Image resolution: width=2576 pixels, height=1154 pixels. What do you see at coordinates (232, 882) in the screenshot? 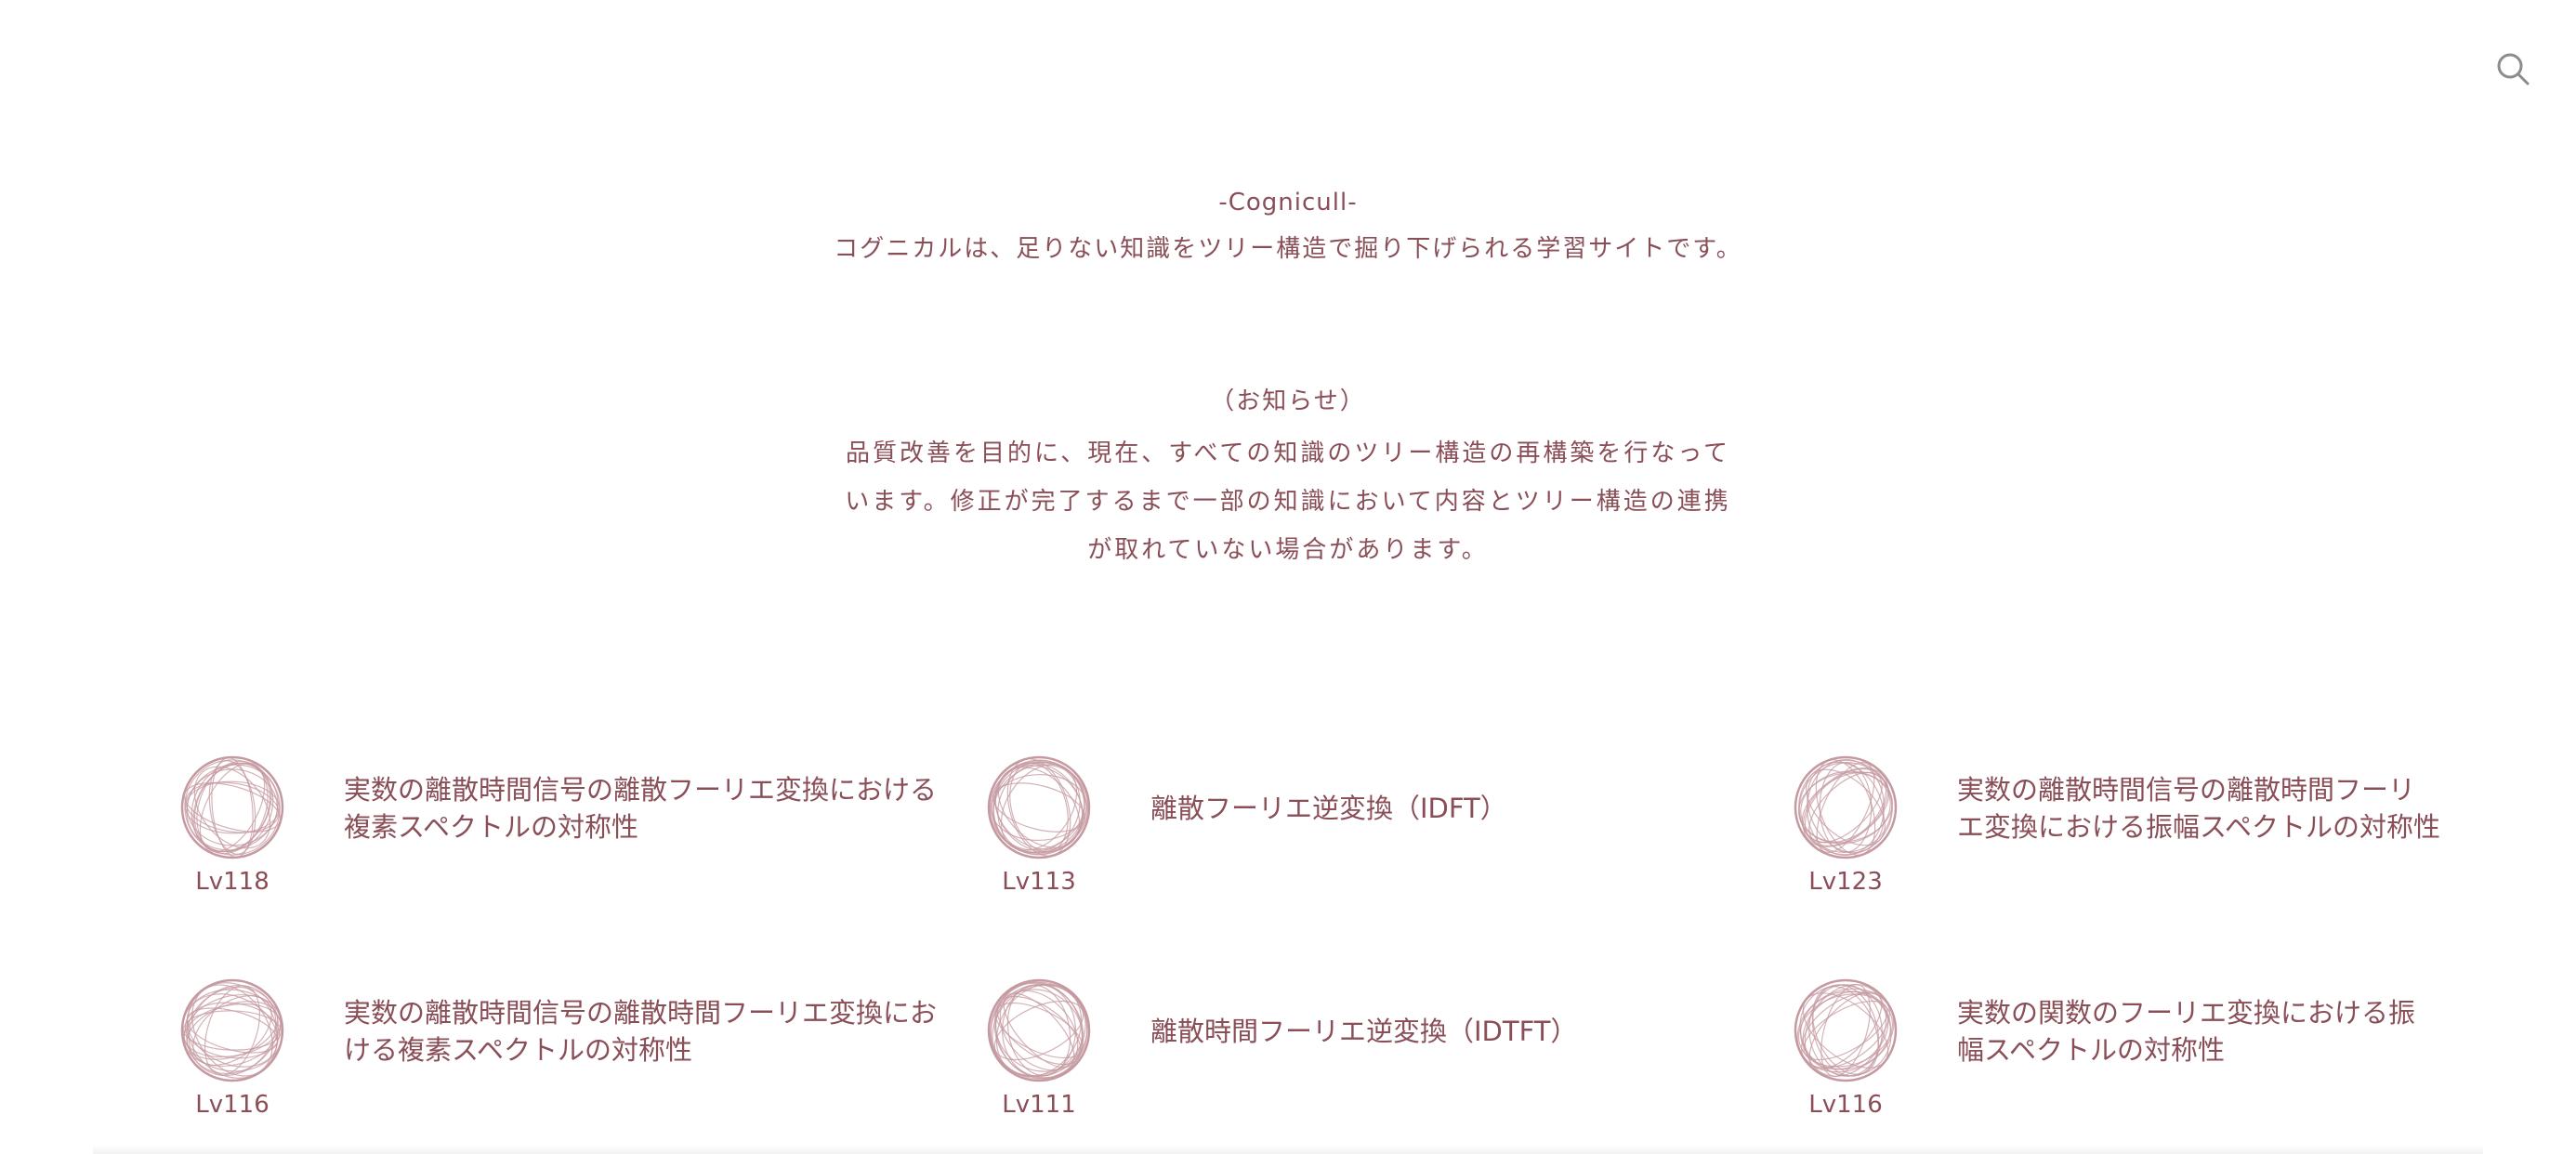
I see `level-label: Lv118` at bounding box center [232, 882].